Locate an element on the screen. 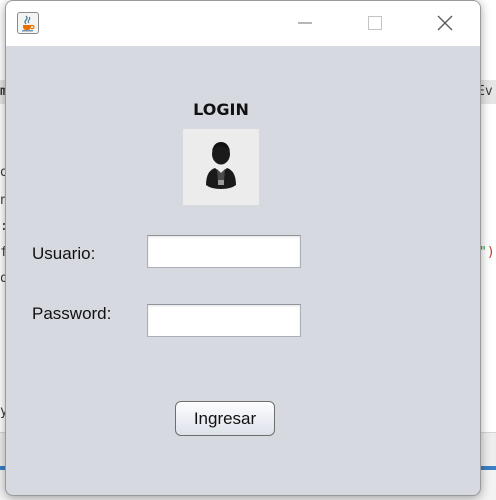  titlebar is located at coordinates (243, 23).